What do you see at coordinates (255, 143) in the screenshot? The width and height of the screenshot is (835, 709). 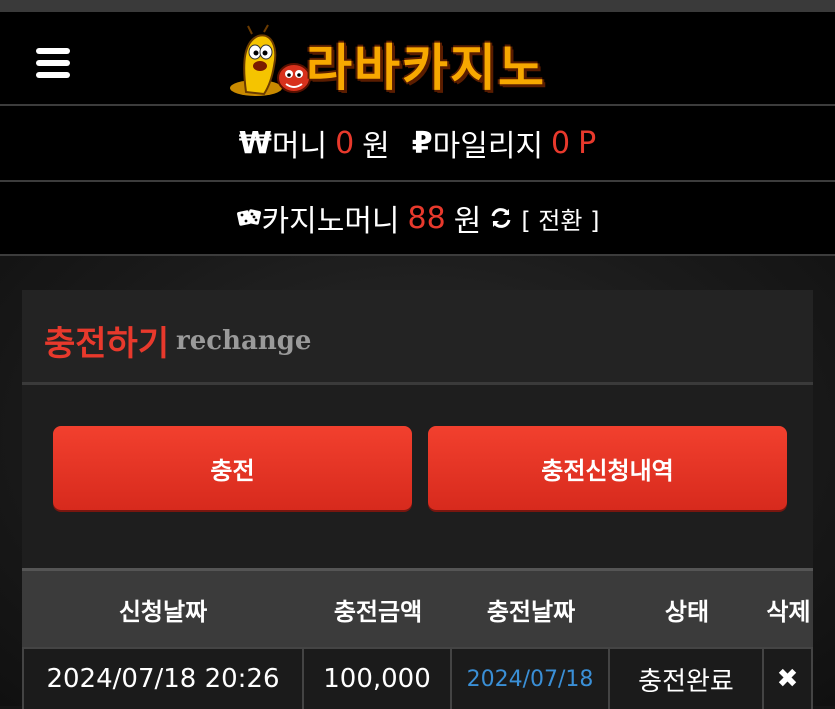 I see `won-icon: ₩` at bounding box center [255, 143].